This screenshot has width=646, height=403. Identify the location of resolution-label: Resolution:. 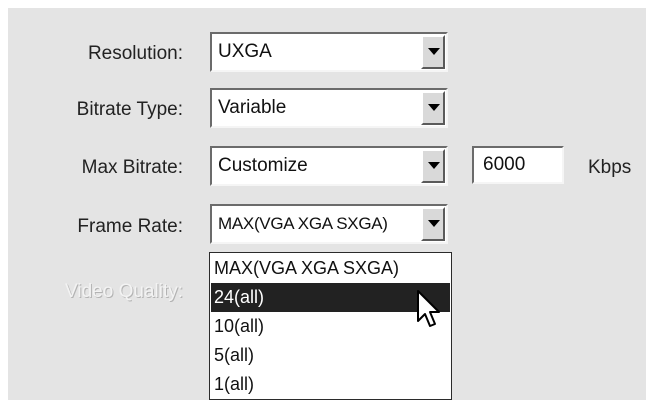
(135, 53).